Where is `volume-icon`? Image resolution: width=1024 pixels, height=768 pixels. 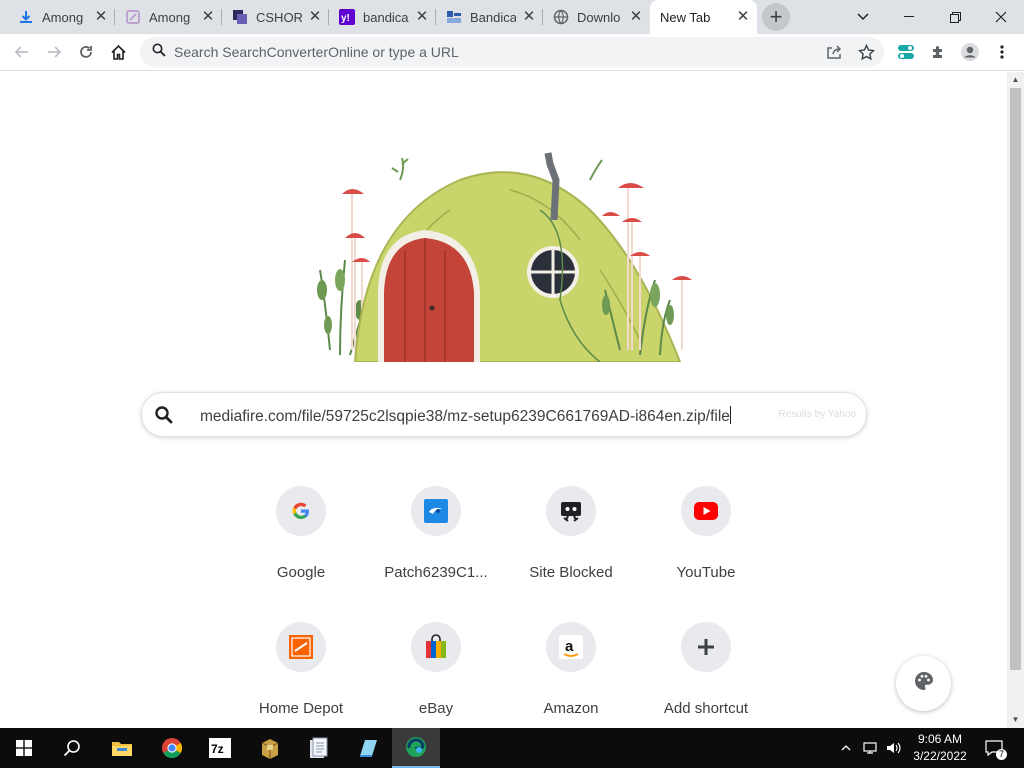 volume-icon is located at coordinates (894, 748).